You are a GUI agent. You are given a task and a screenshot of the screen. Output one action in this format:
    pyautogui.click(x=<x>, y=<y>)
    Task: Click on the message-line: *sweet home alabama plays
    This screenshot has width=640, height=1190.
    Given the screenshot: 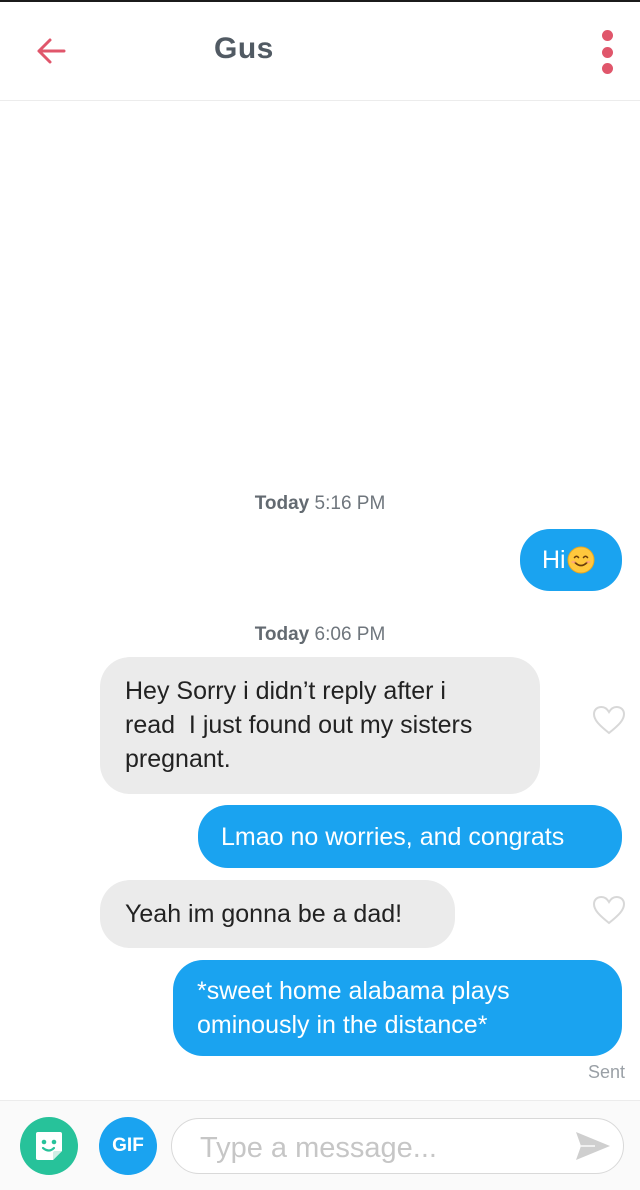 What is the action you would take?
    pyautogui.click(x=353, y=991)
    